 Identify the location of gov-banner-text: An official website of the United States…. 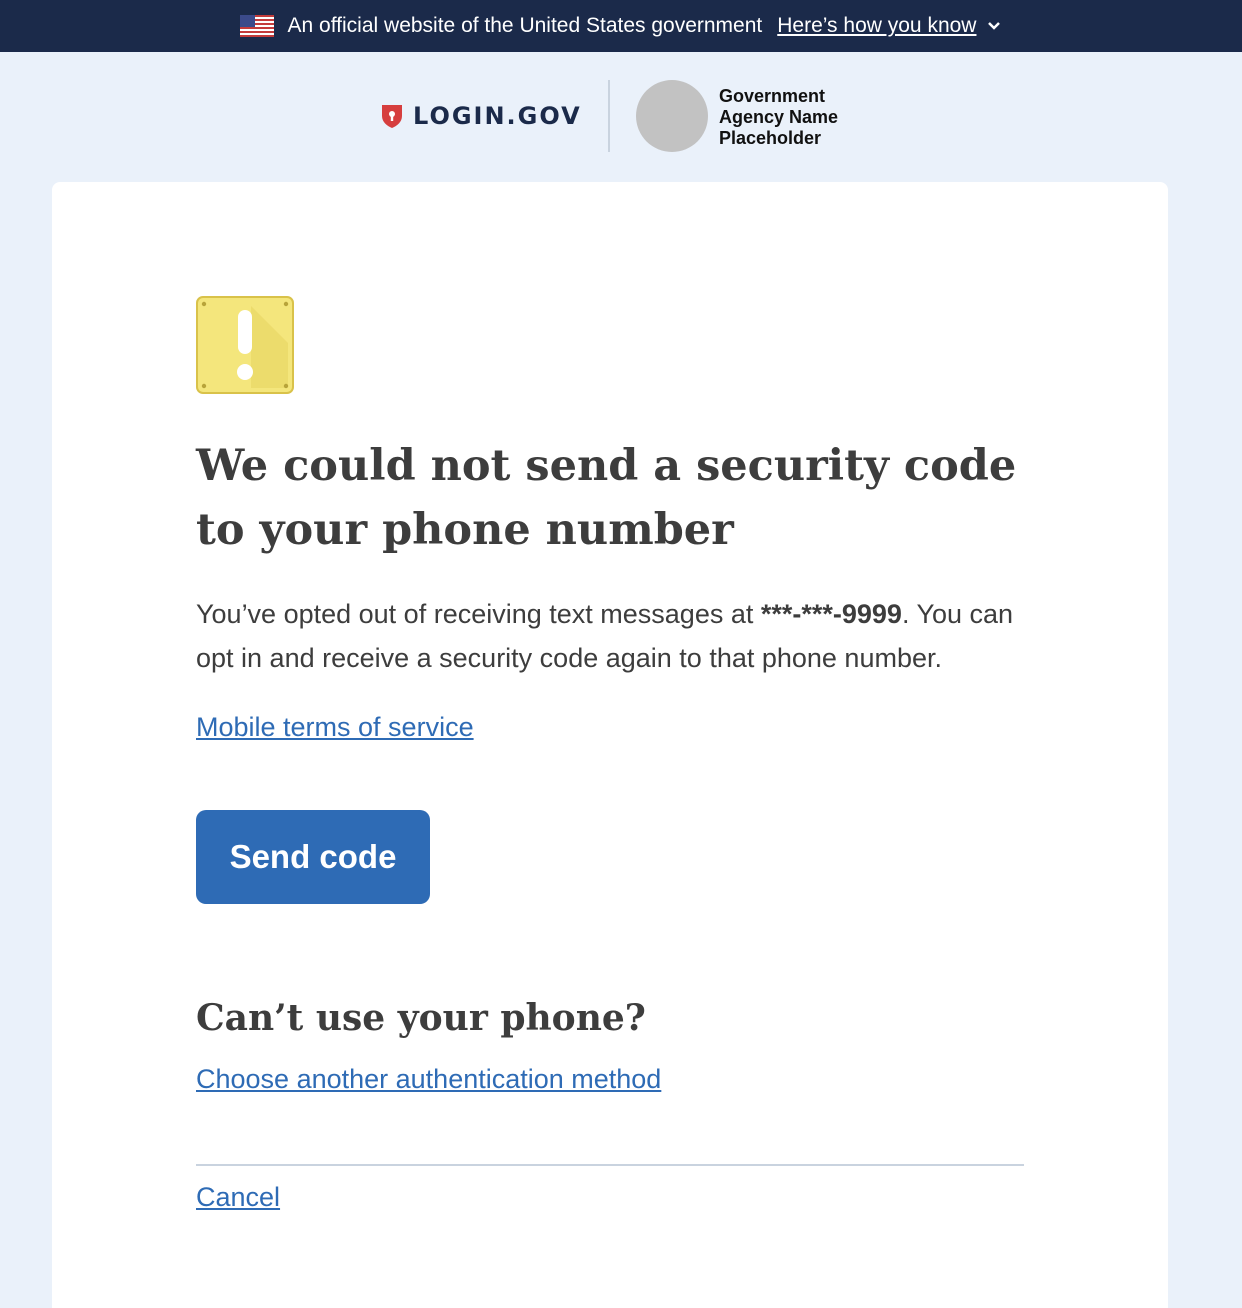
(525, 25).